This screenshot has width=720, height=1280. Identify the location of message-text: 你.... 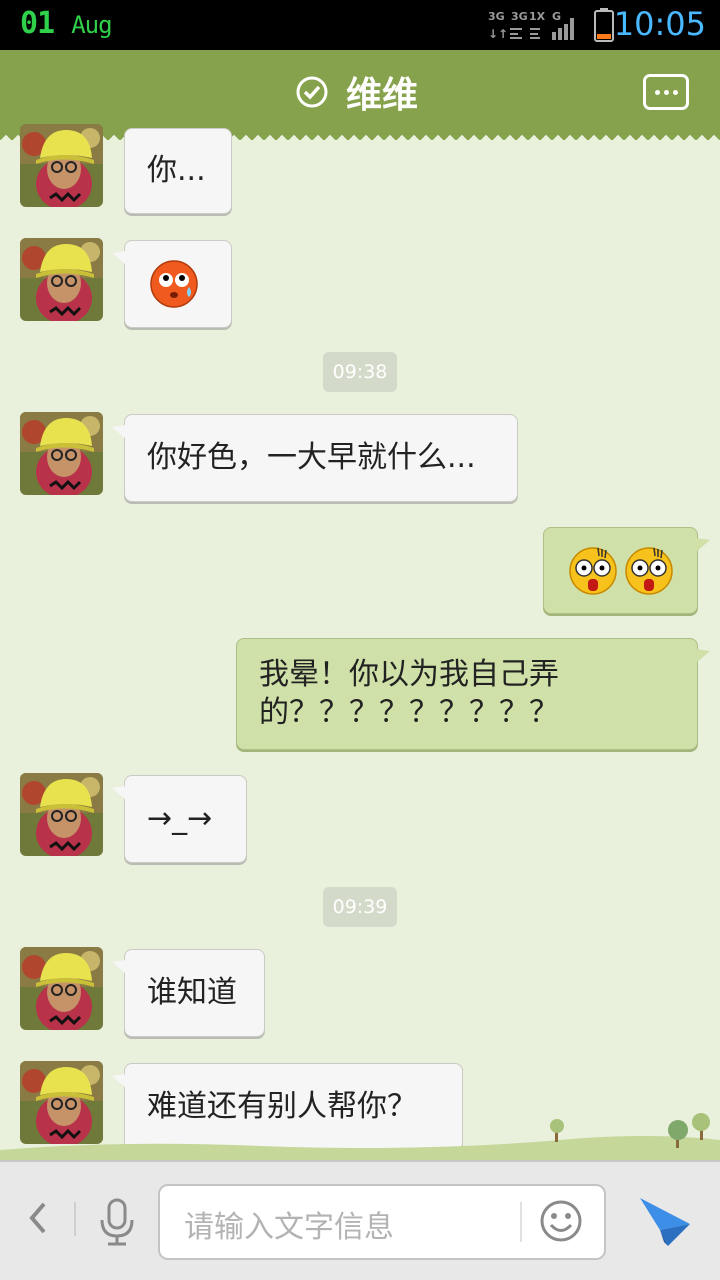
(176, 170).